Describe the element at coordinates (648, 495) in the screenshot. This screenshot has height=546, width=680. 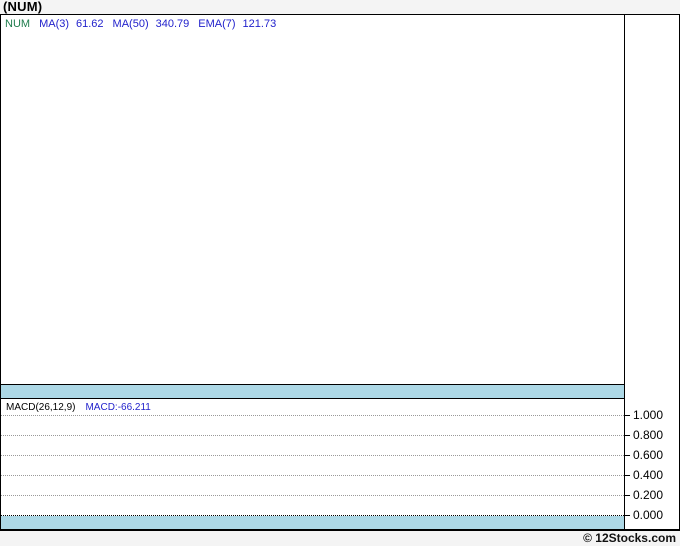
I see `axis-tick-label: 0.200` at that location.